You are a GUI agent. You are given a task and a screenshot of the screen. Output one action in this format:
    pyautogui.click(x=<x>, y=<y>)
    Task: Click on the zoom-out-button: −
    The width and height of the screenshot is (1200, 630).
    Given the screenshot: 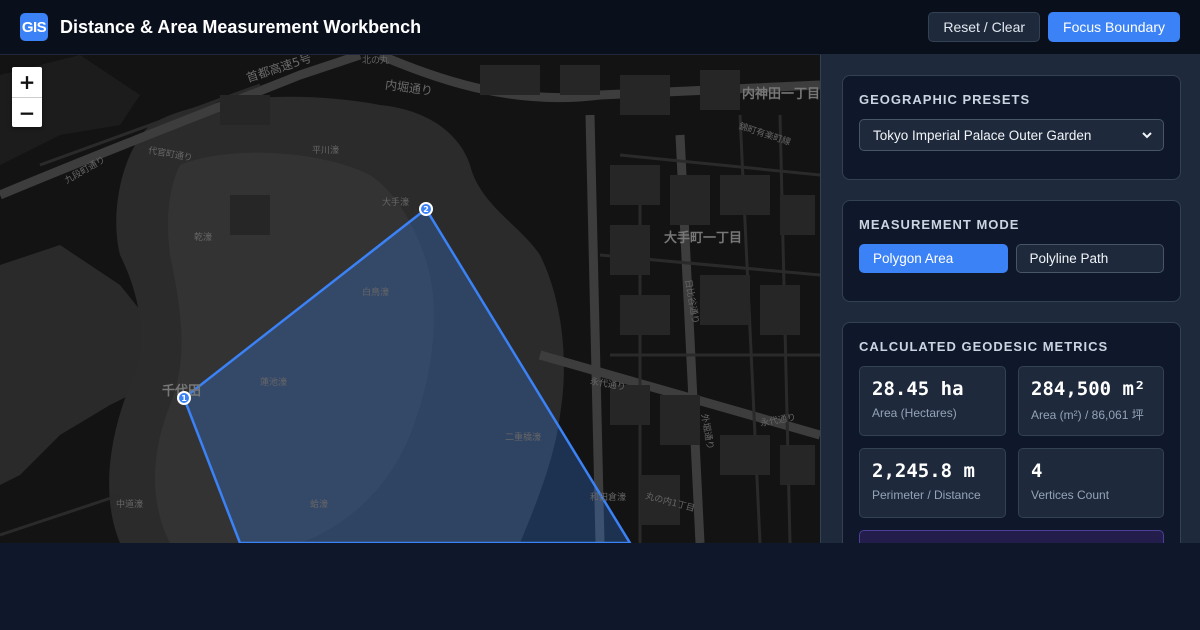 What is the action you would take?
    pyautogui.click(x=27, y=112)
    